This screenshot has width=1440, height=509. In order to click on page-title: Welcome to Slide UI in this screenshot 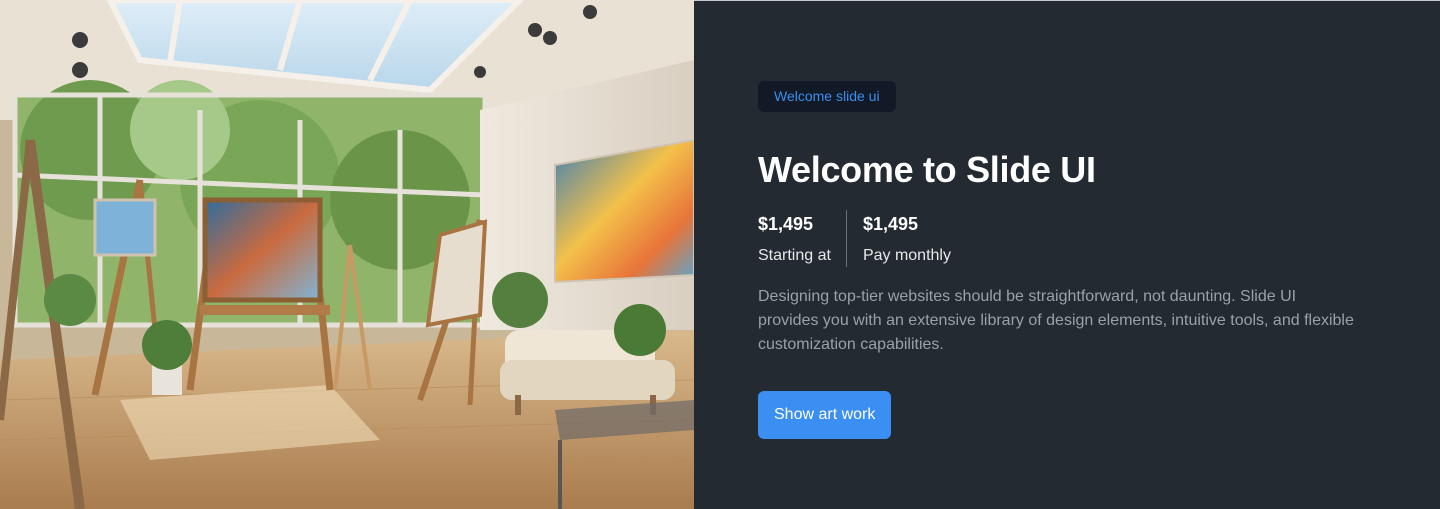, I will do `click(927, 169)`.